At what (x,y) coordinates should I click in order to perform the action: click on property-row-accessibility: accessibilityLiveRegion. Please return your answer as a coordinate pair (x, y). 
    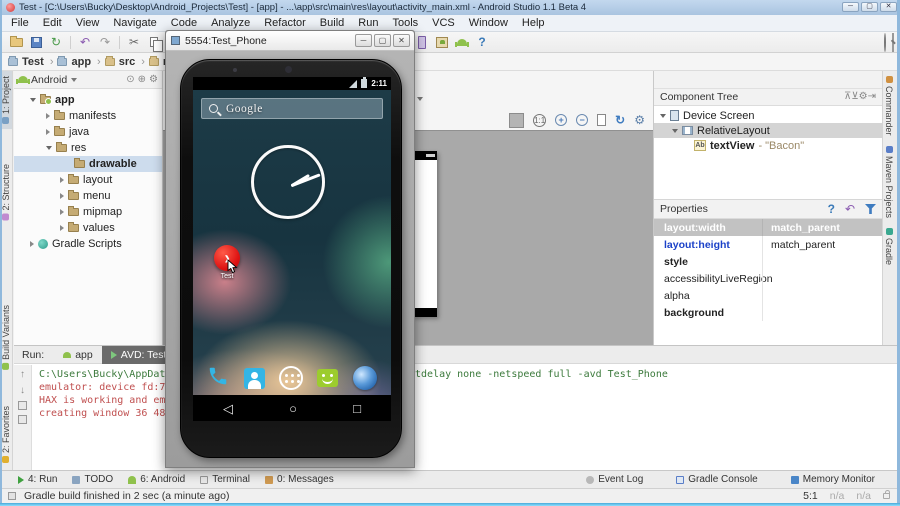
    Looking at the image, I should click on (768, 278).